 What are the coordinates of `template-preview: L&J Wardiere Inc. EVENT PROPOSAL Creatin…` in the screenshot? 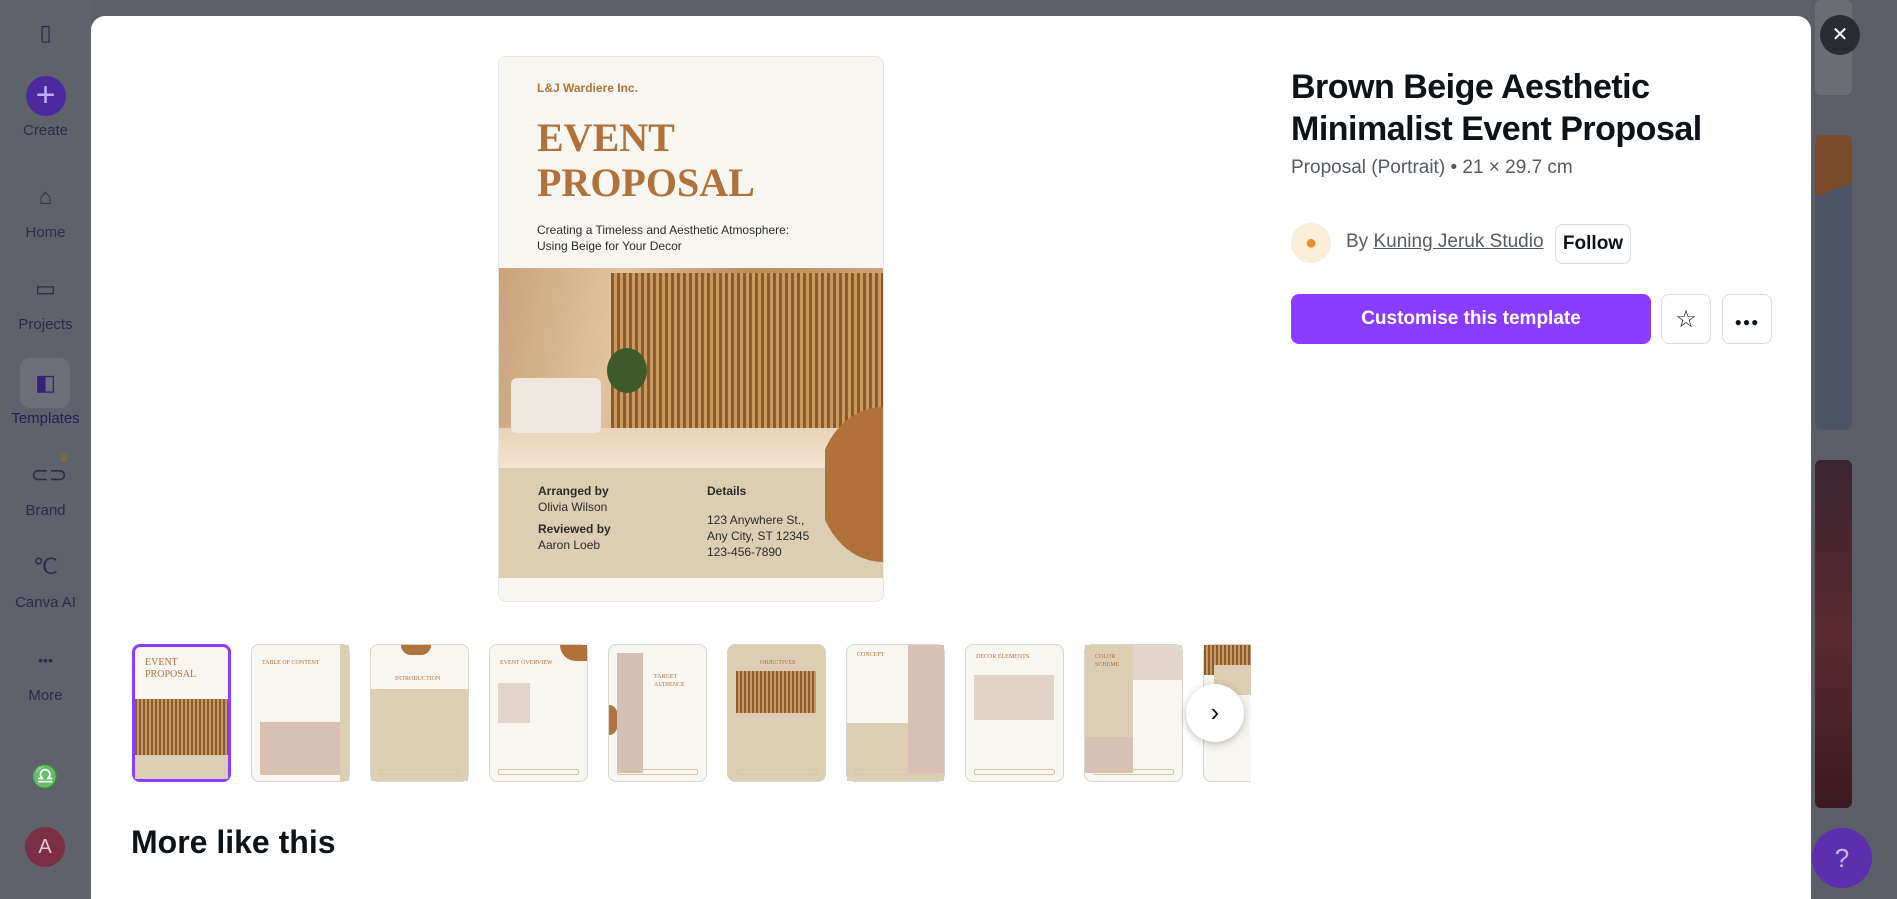 It's located at (691, 329).